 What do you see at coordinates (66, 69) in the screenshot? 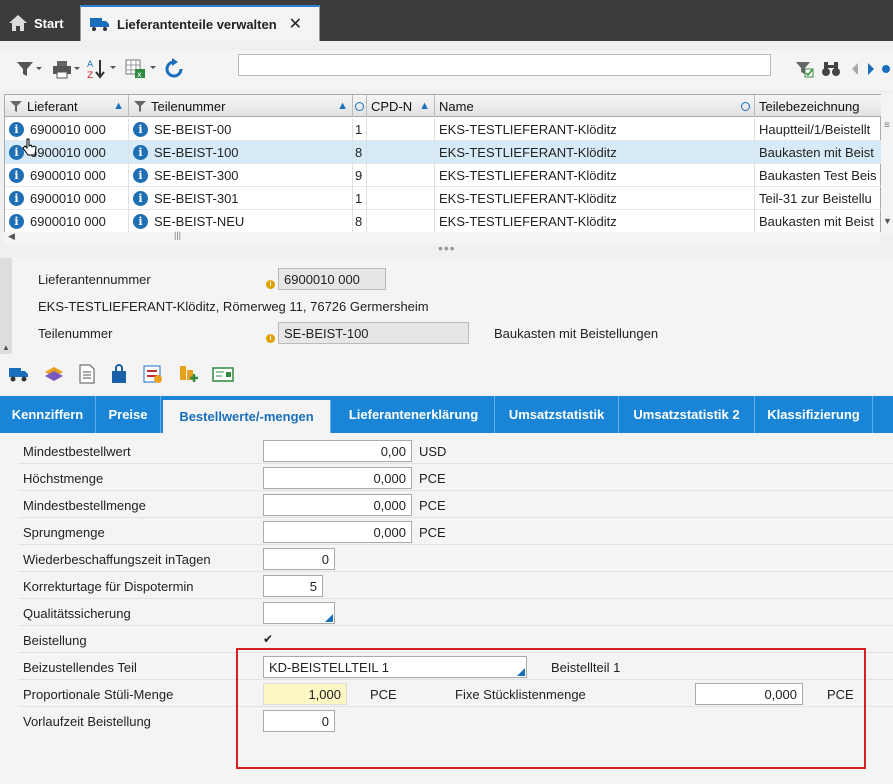
I see `print-icon` at bounding box center [66, 69].